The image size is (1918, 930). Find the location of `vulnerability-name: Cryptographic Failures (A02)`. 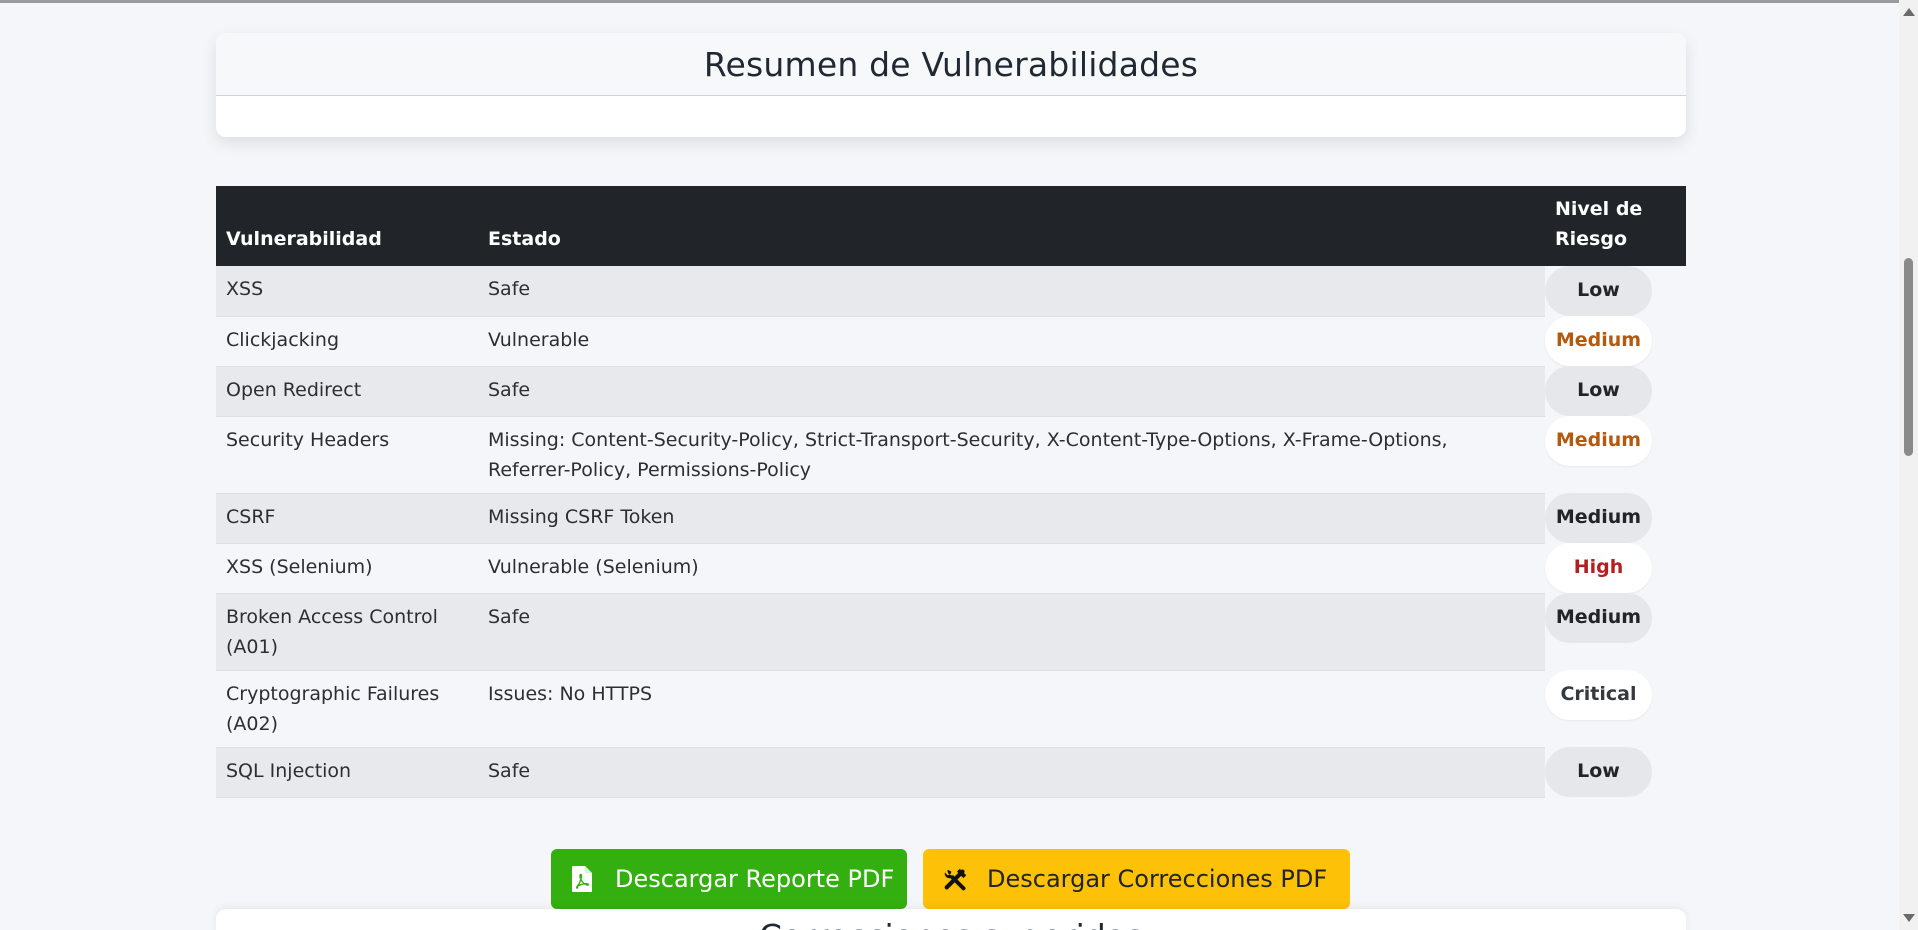

vulnerability-name: Cryptographic Failures (A02) is located at coordinates (347, 709).